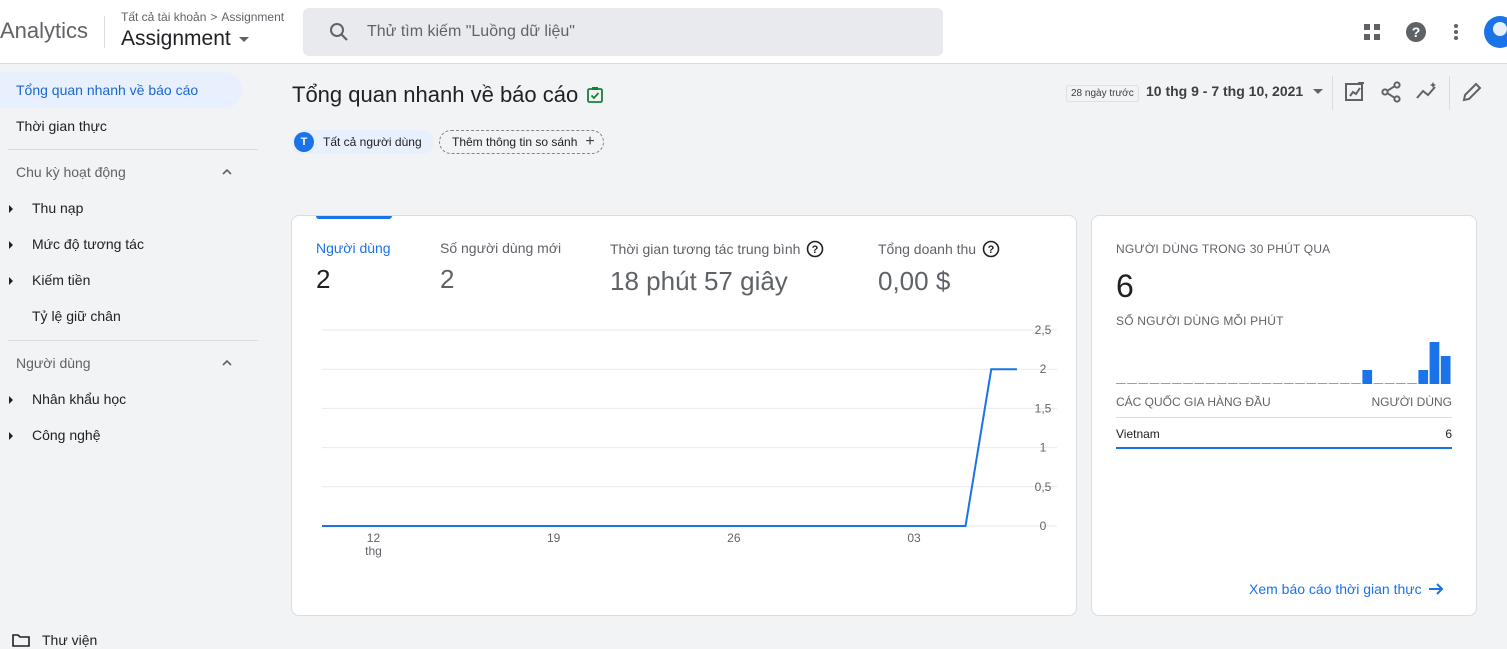 The width and height of the screenshot is (1507, 649). Describe the element at coordinates (1284, 406) in the screenshot. I see `country-table-header: CÁC QUỐC GIA HÀNG ĐẦU NGƯỜI DÙNG` at that location.